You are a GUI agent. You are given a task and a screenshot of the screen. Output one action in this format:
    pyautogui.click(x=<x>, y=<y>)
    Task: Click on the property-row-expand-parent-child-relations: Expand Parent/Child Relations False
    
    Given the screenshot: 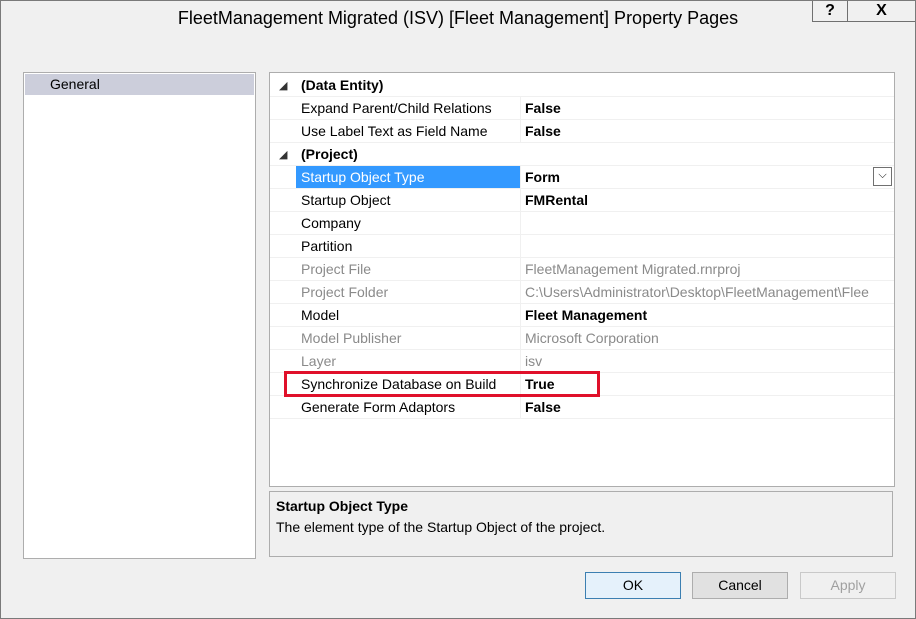 What is the action you would take?
    pyautogui.click(x=582, y=108)
    